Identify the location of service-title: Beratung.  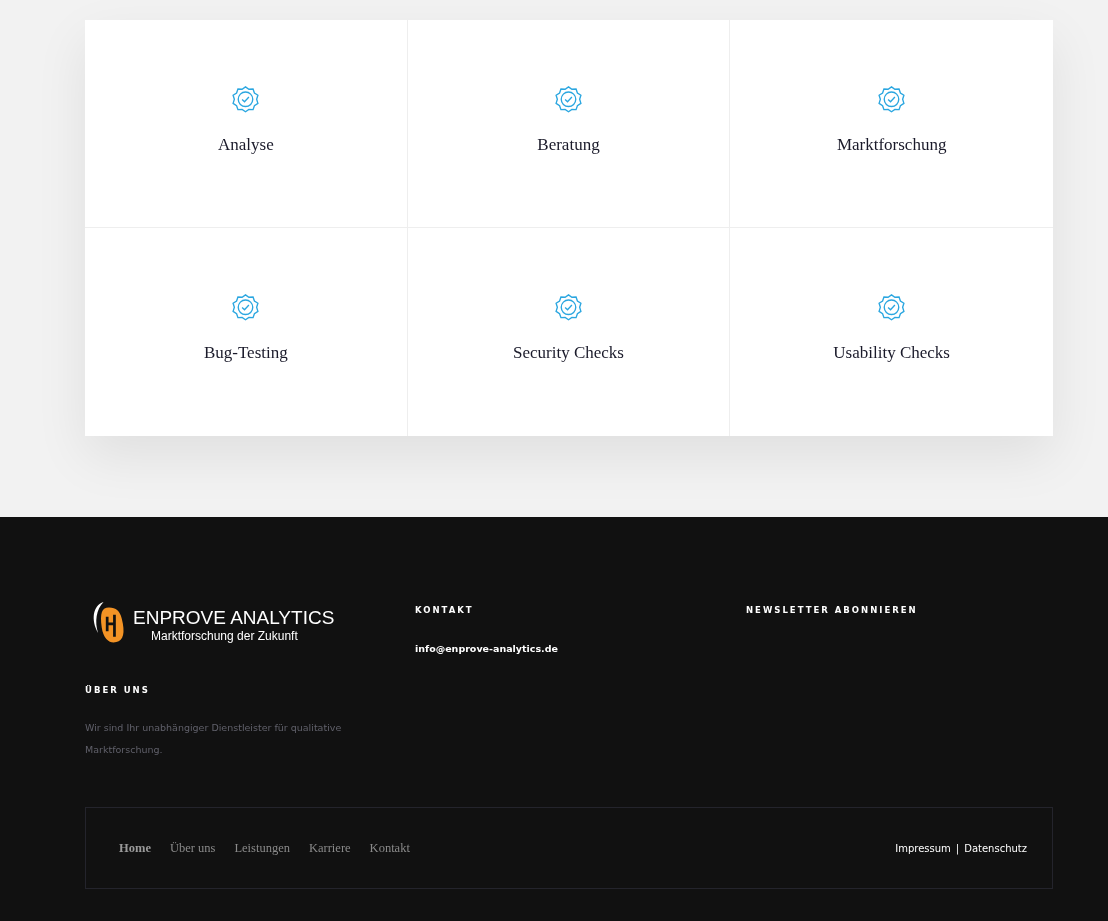
(568, 145).